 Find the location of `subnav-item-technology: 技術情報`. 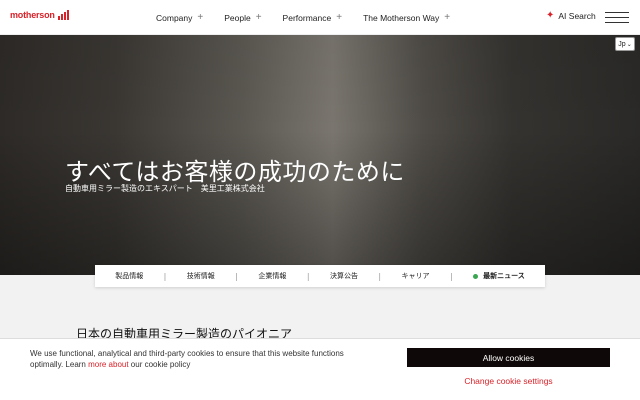

subnav-item-technology: 技術情報 is located at coordinates (201, 276).